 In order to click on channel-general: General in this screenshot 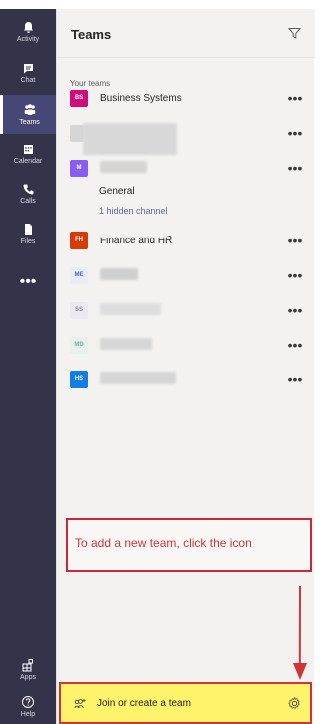, I will do `click(117, 191)`.